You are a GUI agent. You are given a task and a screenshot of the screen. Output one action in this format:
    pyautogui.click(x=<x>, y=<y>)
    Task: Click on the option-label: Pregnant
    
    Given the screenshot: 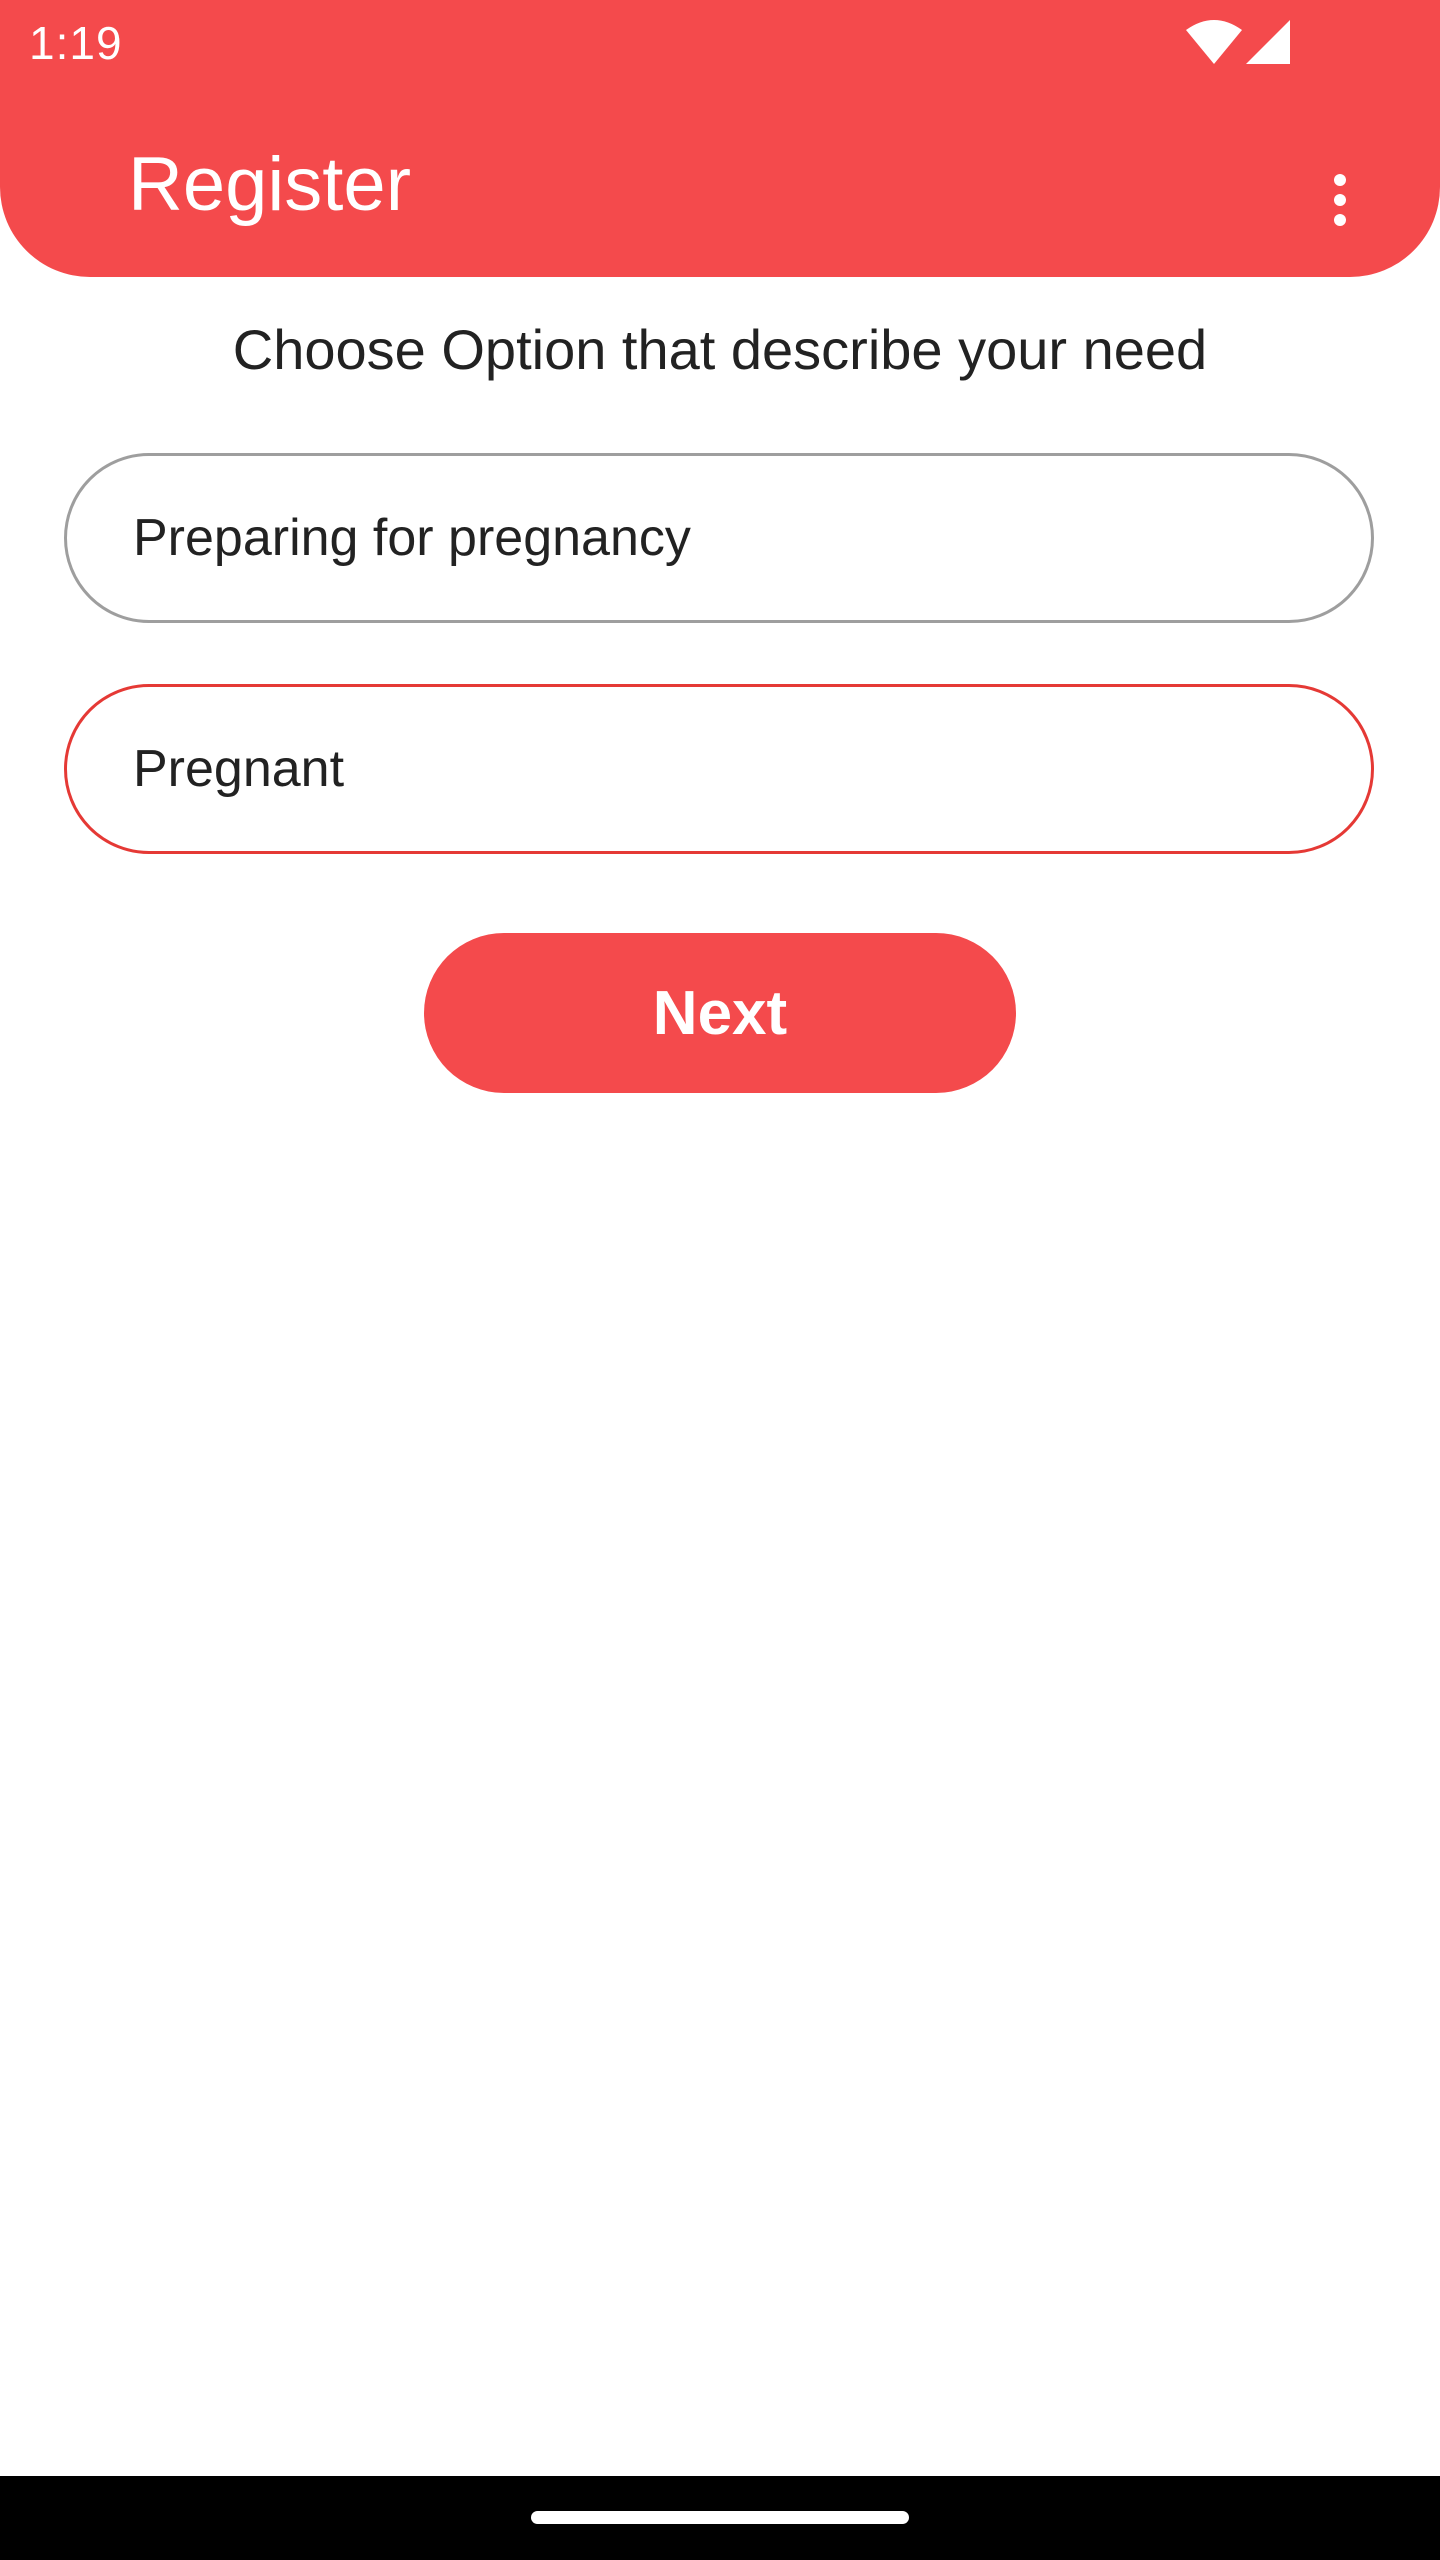 What is the action you would take?
    pyautogui.click(x=239, y=769)
    